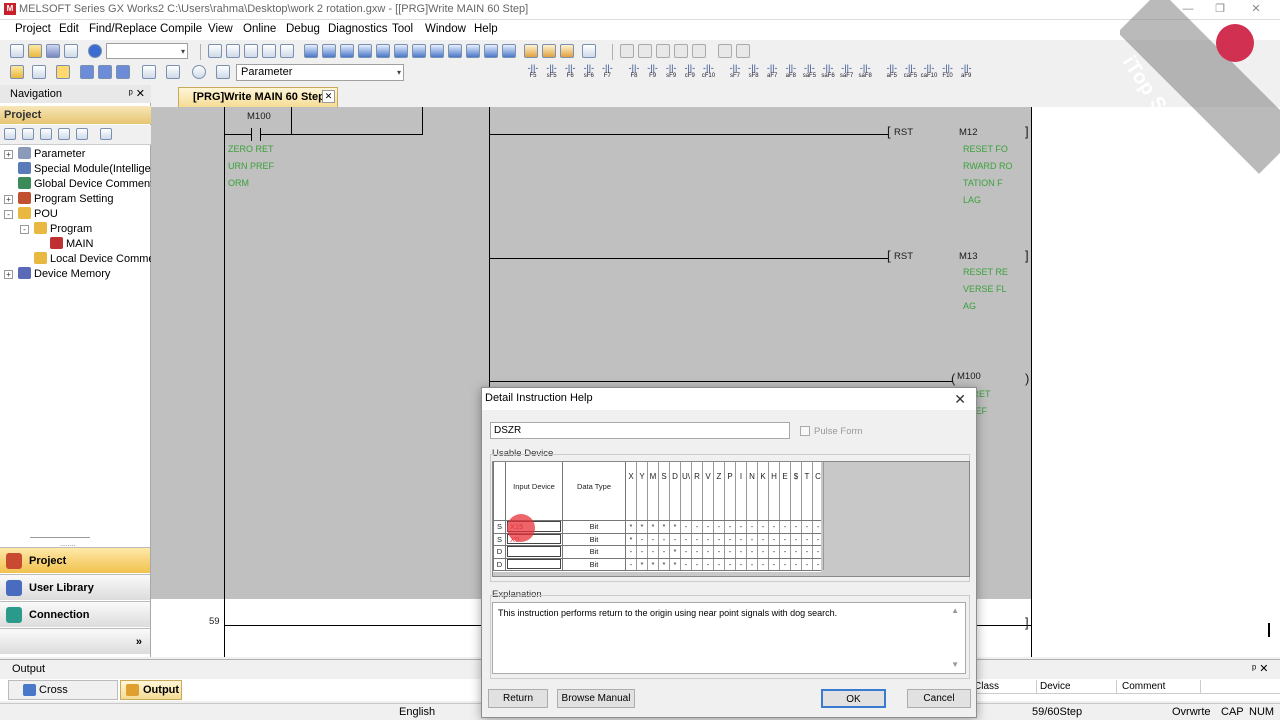 This screenshot has width=1280, height=720. Describe the element at coordinates (791, 72) in the screenshot. I see `ladder-symbol-button: -||- aF8` at that location.